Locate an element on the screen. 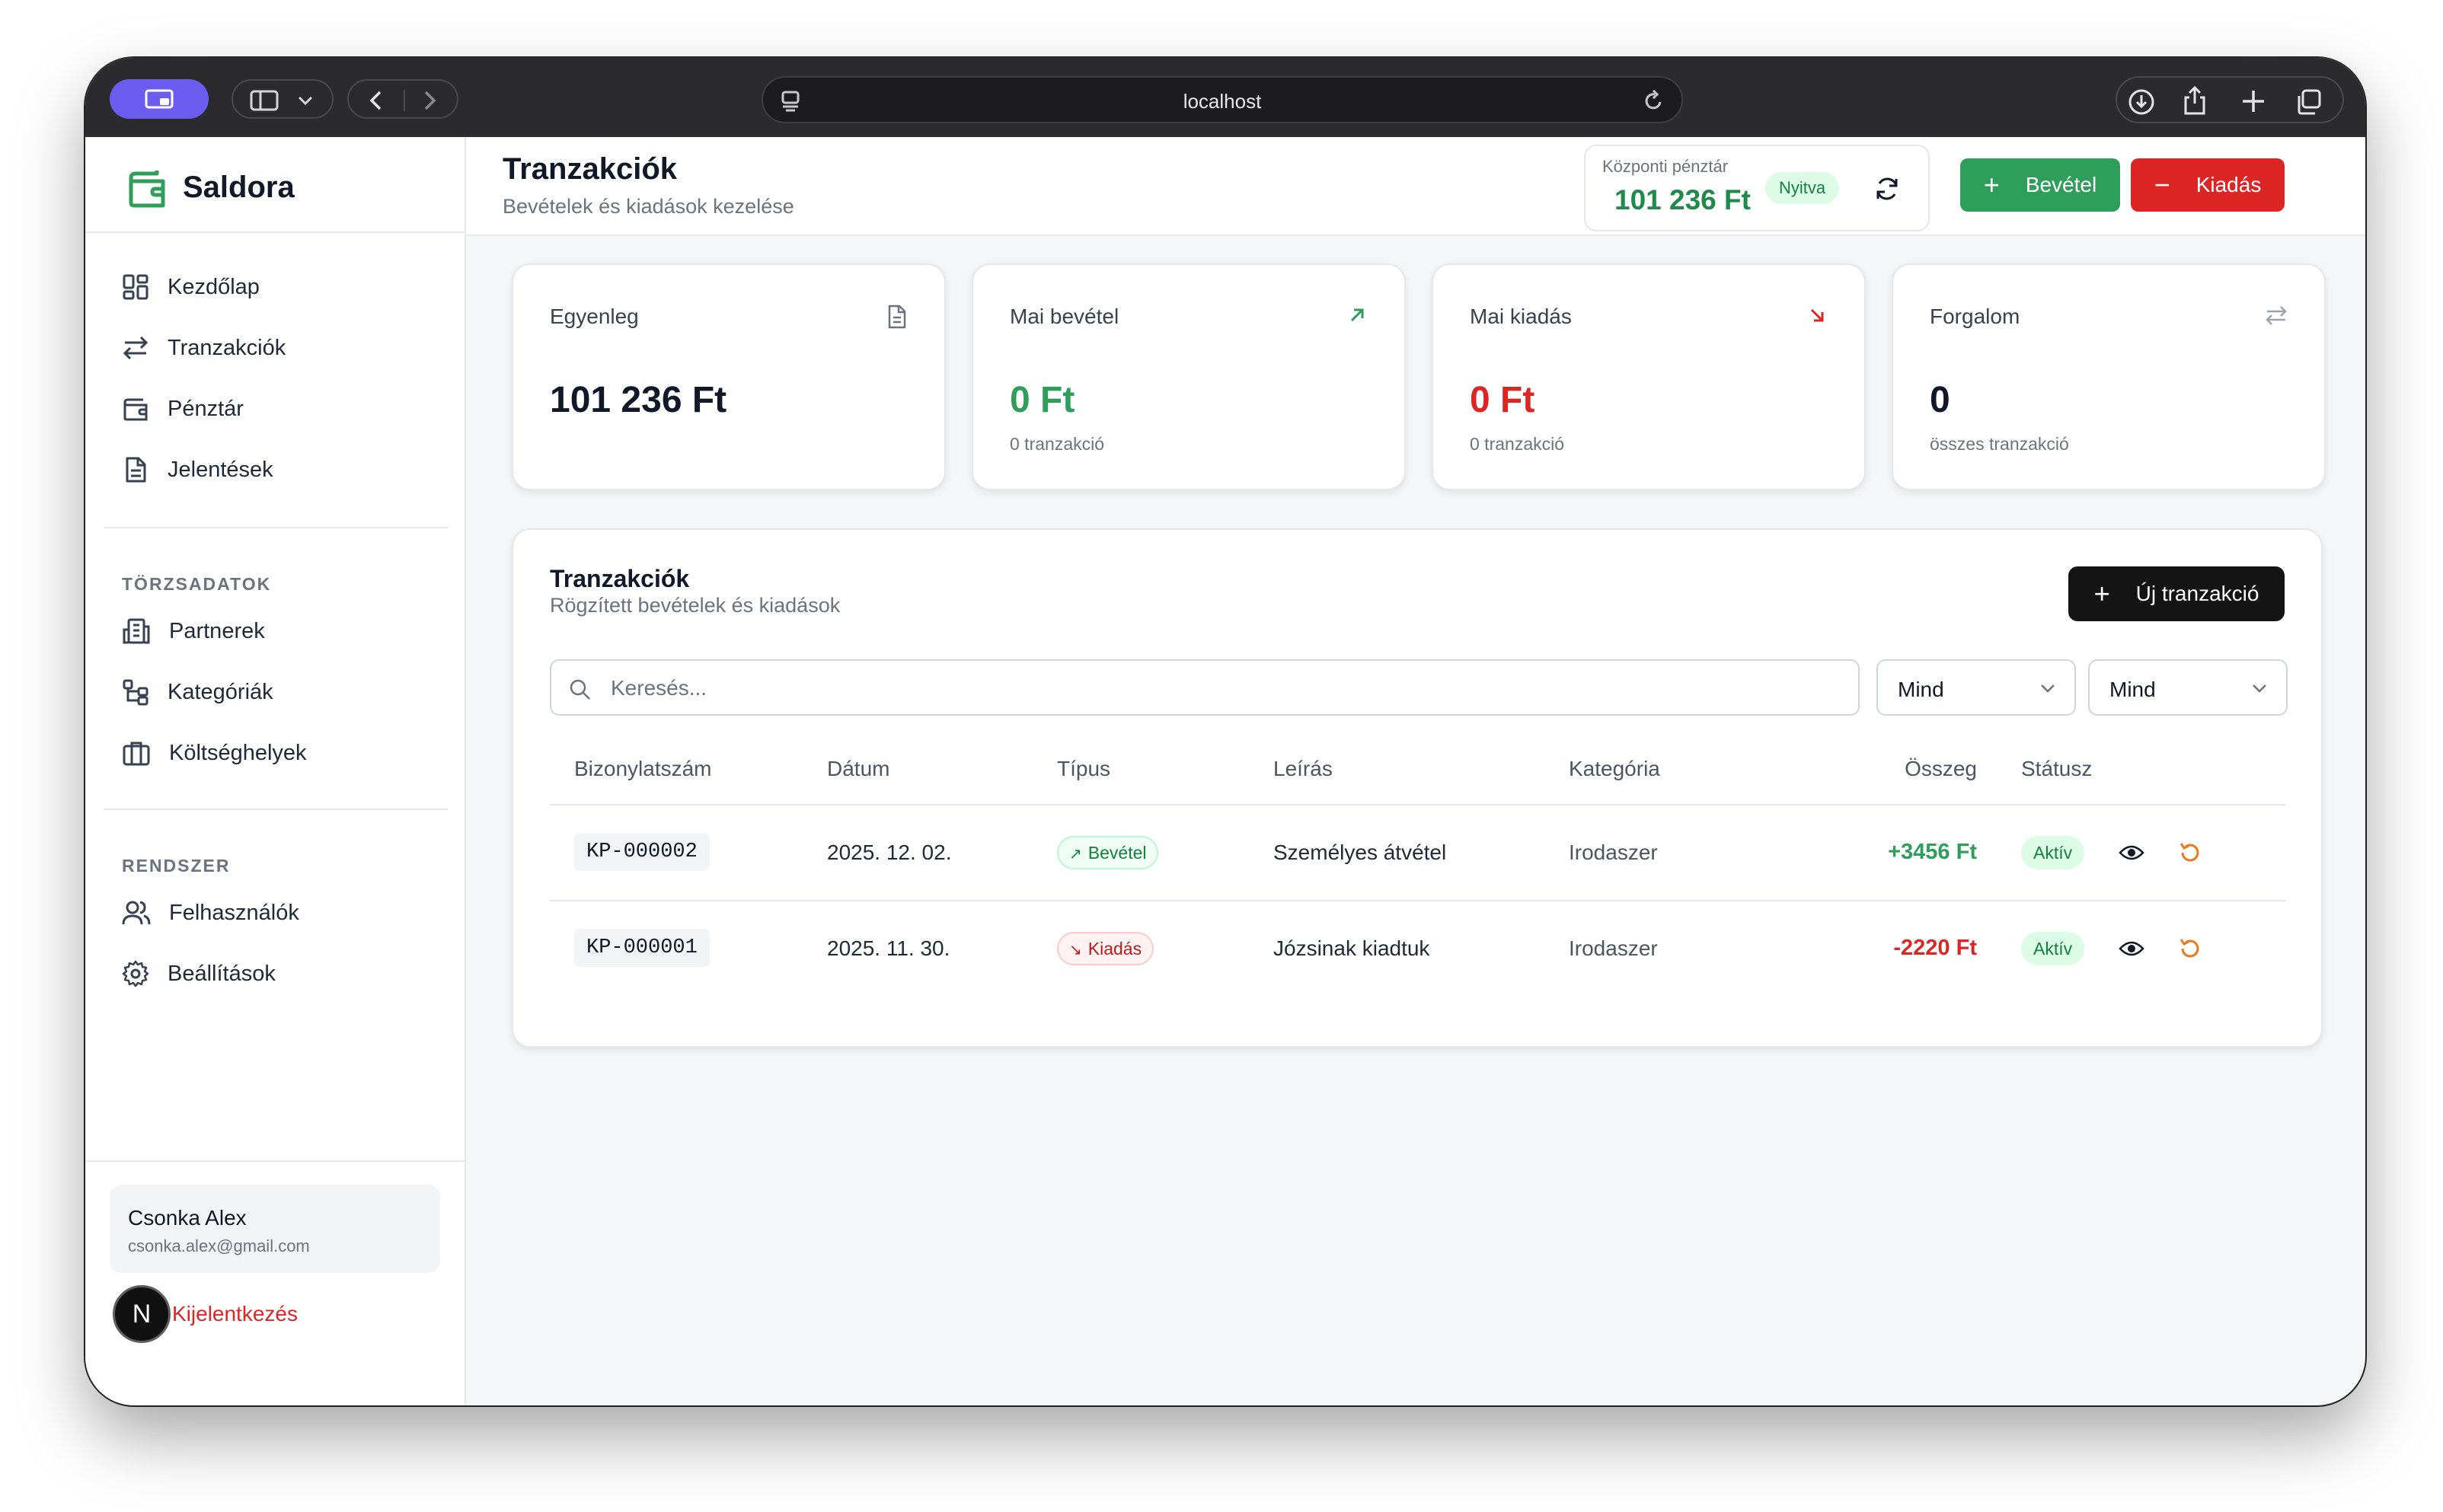  add-income-button: + Bevétel is located at coordinates (2040, 185).